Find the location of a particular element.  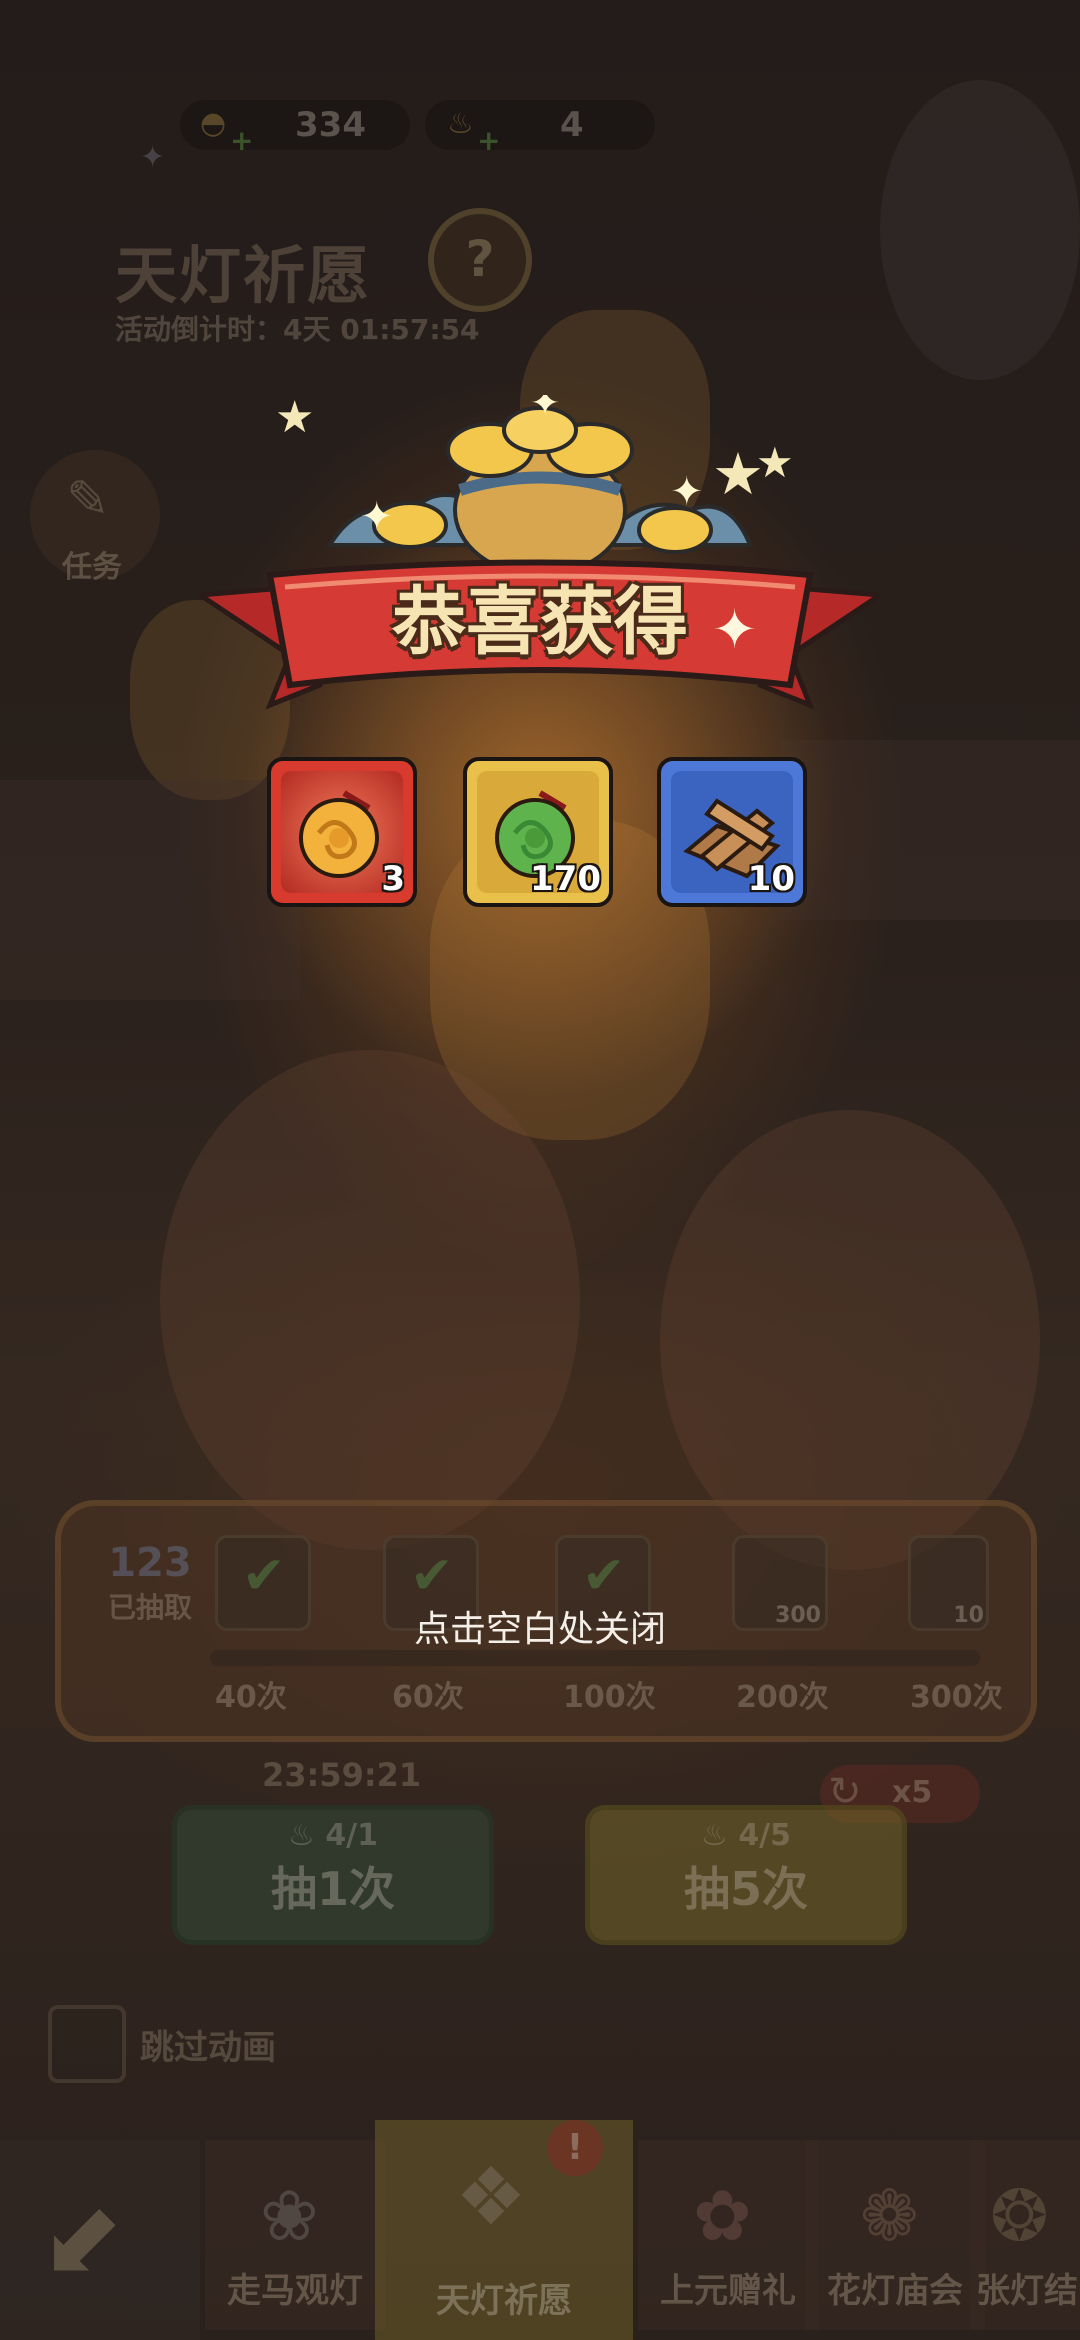

reward-item-golden-jade: 3 is located at coordinates (342, 832).